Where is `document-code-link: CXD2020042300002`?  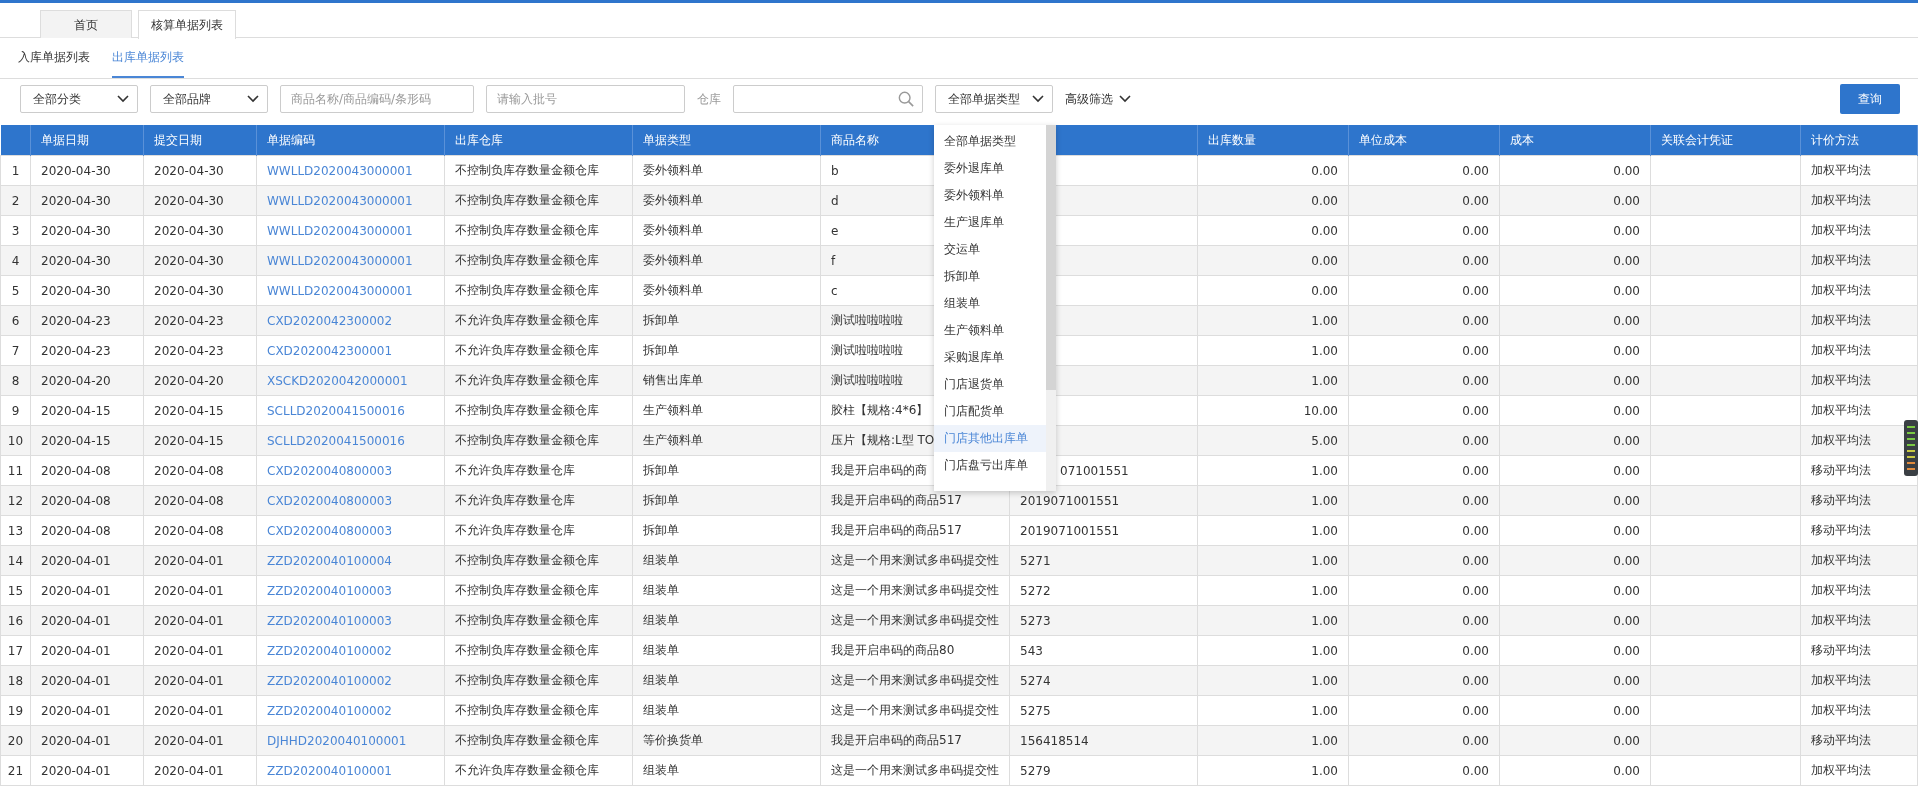 document-code-link: CXD2020042300002 is located at coordinates (330, 320).